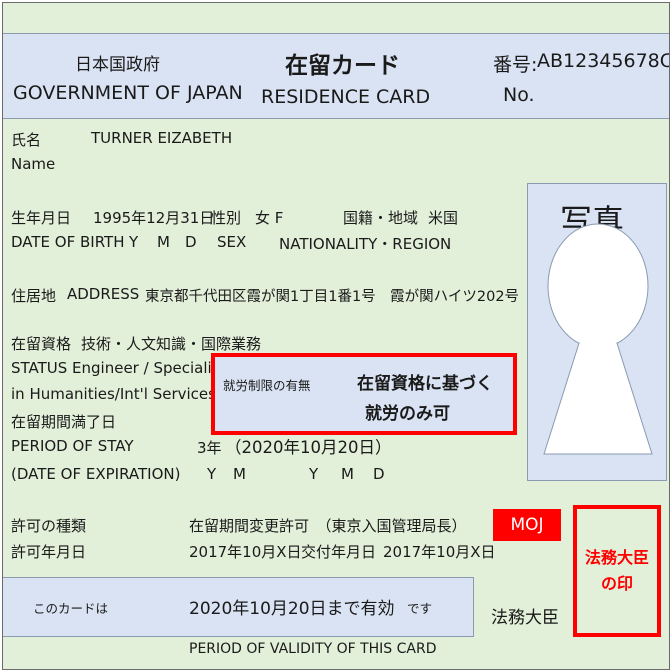  Describe the element at coordinates (527, 525) in the screenshot. I see `moj-badge: MOJ` at that location.